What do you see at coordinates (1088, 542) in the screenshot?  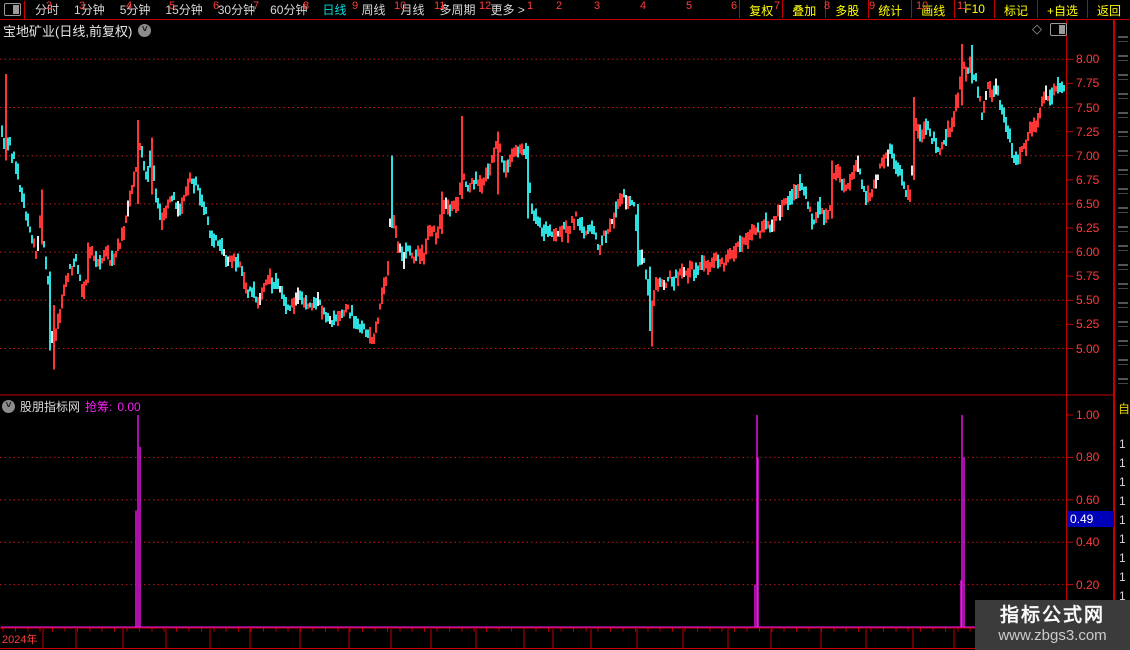 I see `indicator-tick-label: 0.40` at bounding box center [1088, 542].